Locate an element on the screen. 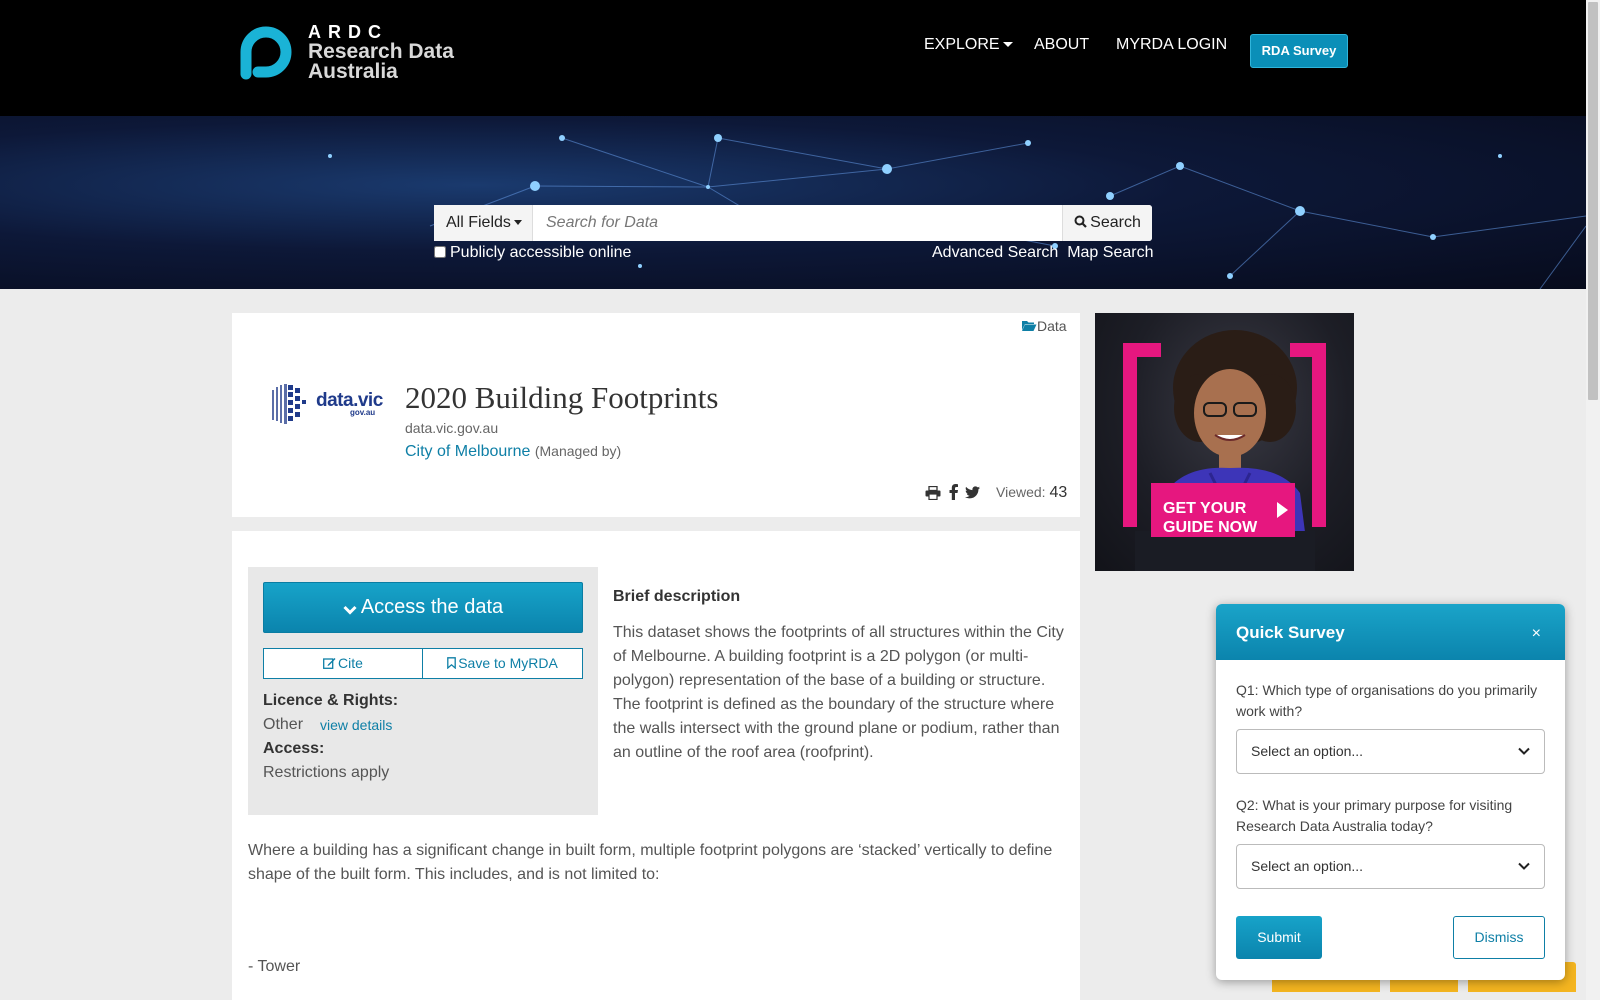 Image resolution: width=1600 pixels, height=1000 pixels. view-details-link: view details is located at coordinates (356, 725).